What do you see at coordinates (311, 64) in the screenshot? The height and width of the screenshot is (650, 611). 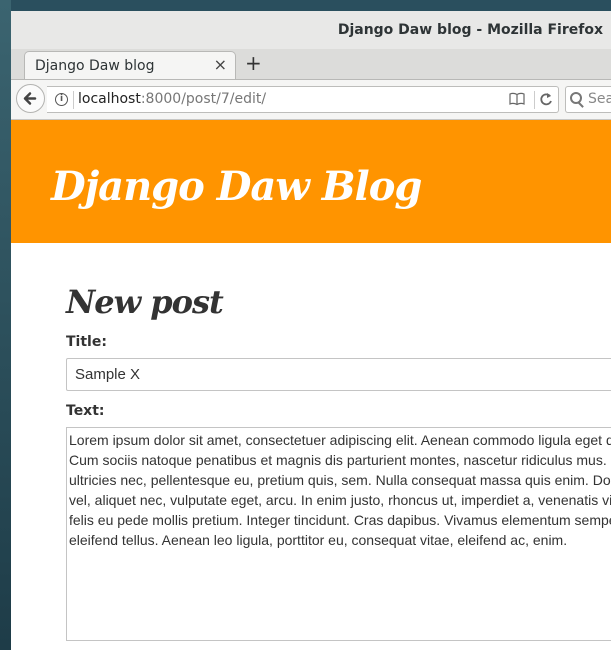 I see `tab-strip: Django Daw blog × +` at bounding box center [311, 64].